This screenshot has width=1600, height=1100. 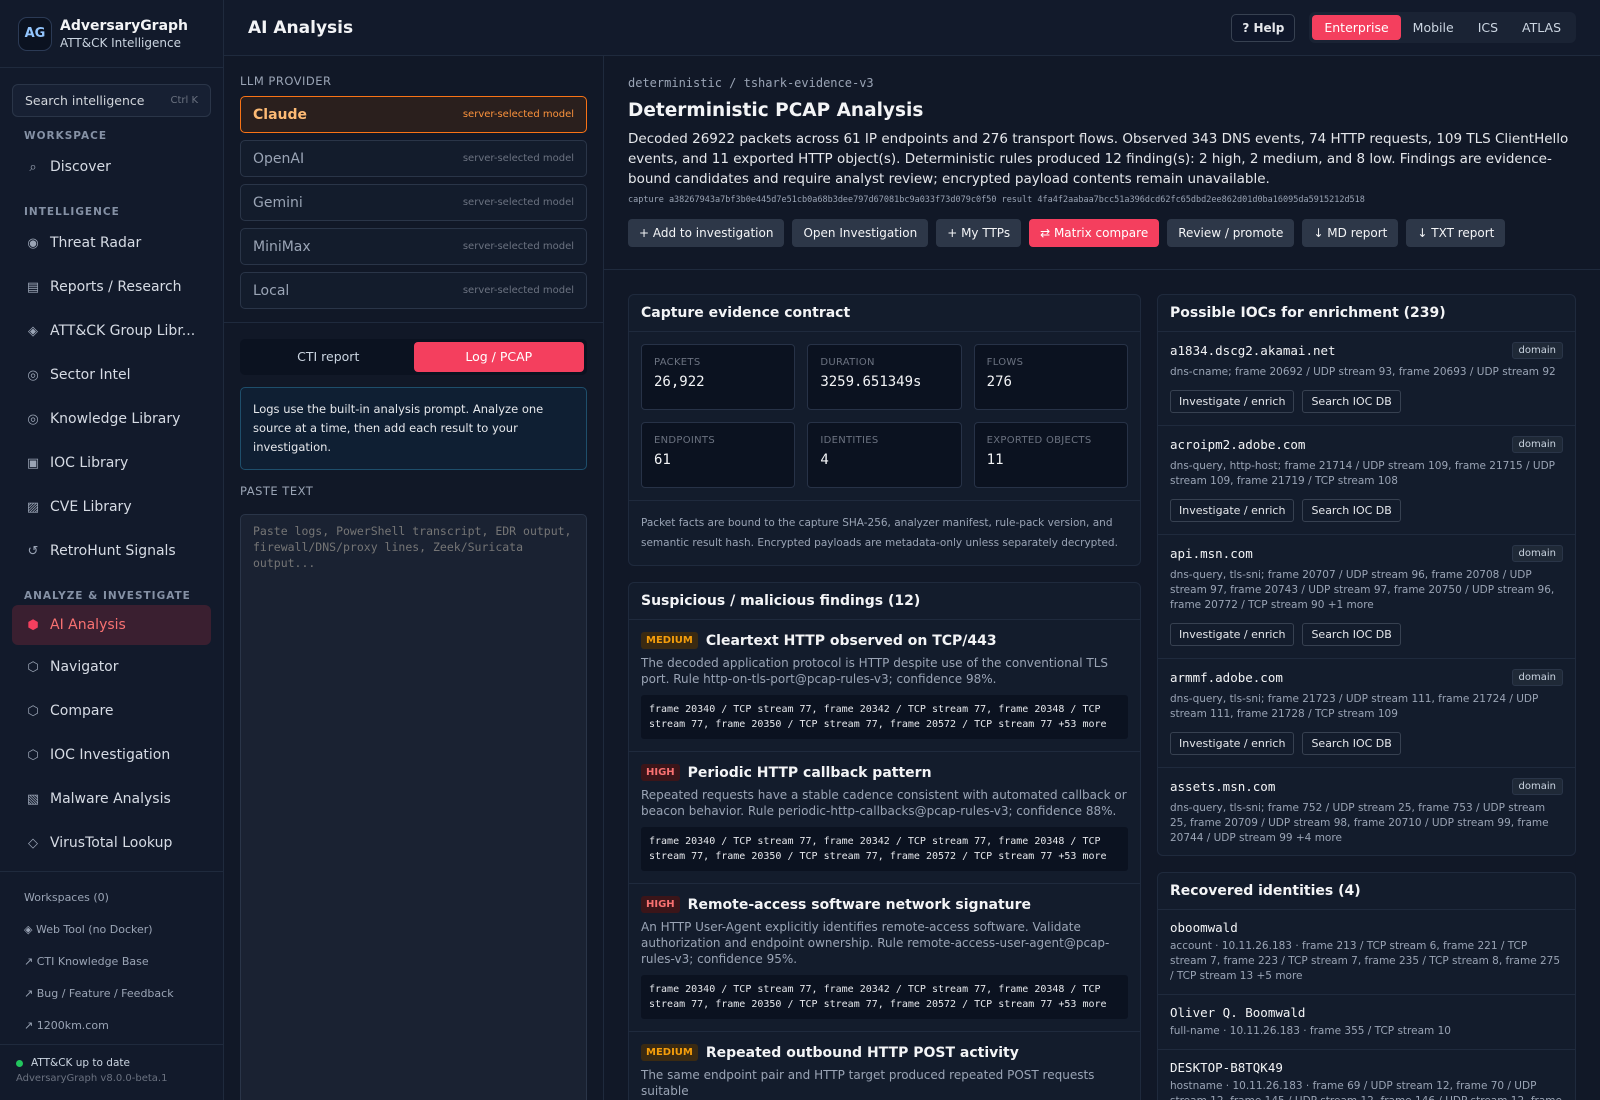 What do you see at coordinates (684, 440) in the screenshot?
I see `stat-label: ENDPOINTS` at bounding box center [684, 440].